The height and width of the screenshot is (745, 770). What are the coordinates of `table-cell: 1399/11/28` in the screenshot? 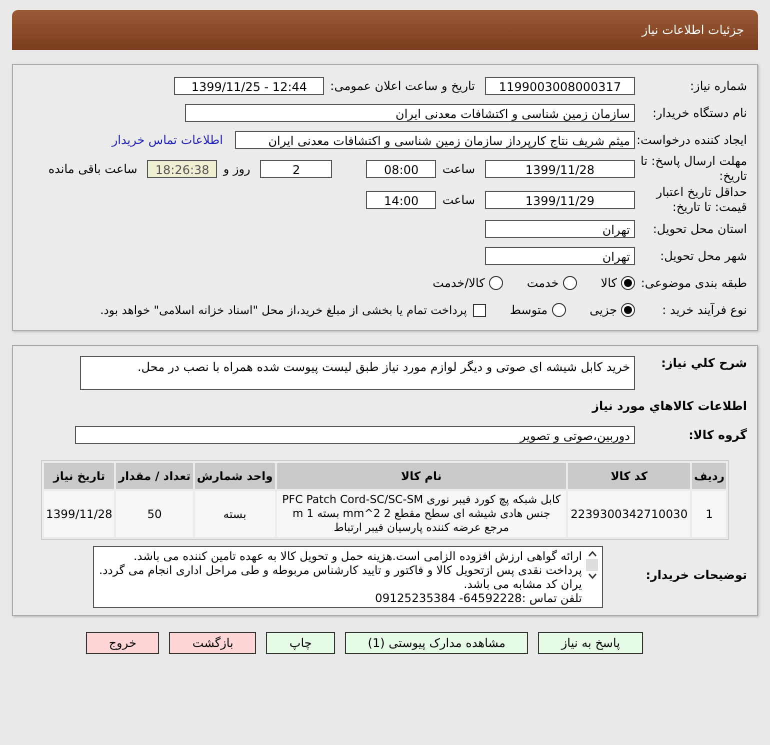 It's located at (79, 514).